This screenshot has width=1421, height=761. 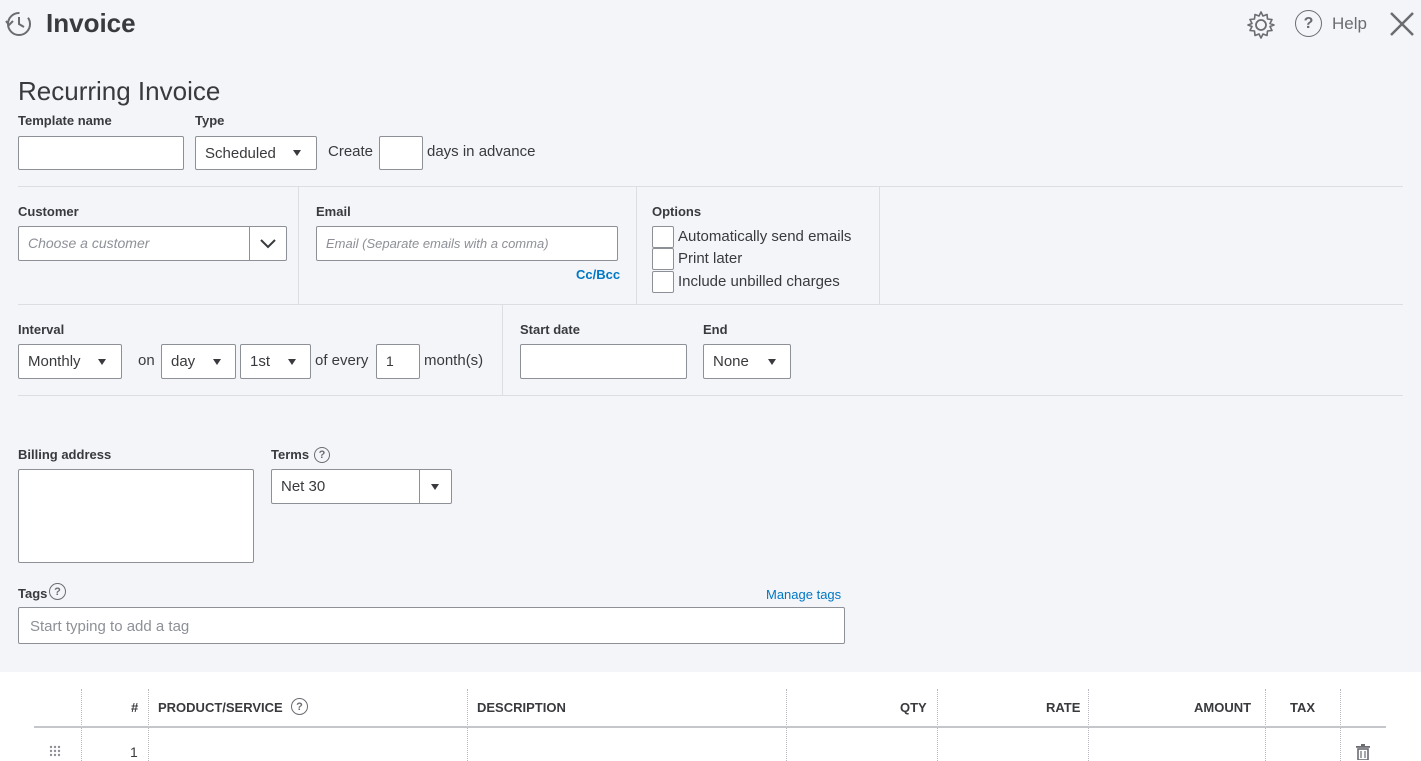 I want to click on combobox-divider, so click(x=249, y=243).